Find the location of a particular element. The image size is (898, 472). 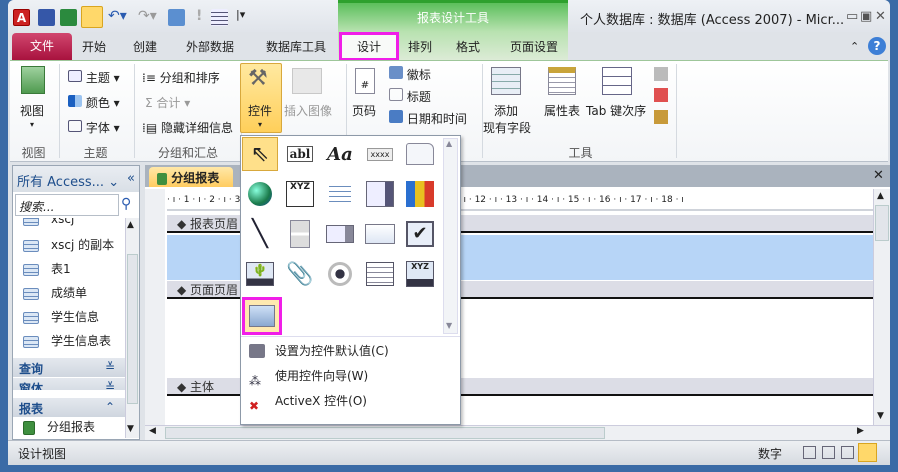

use-control-wizards-item: ⁂ 使用控件向导(W) is located at coordinates (350, 376).